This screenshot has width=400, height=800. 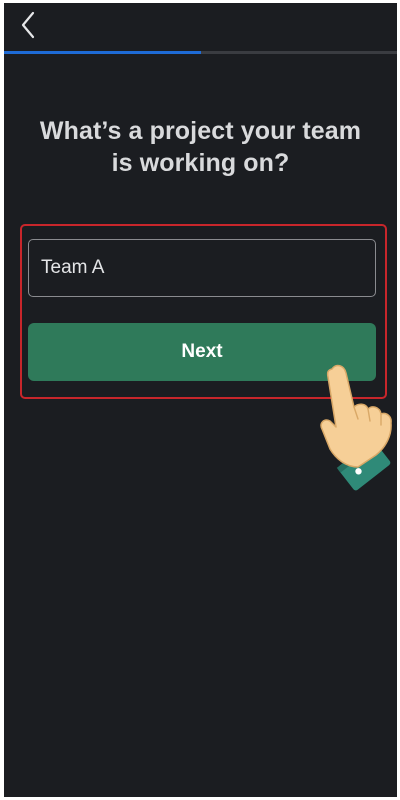 I want to click on chevron-left-icon, so click(x=28, y=25).